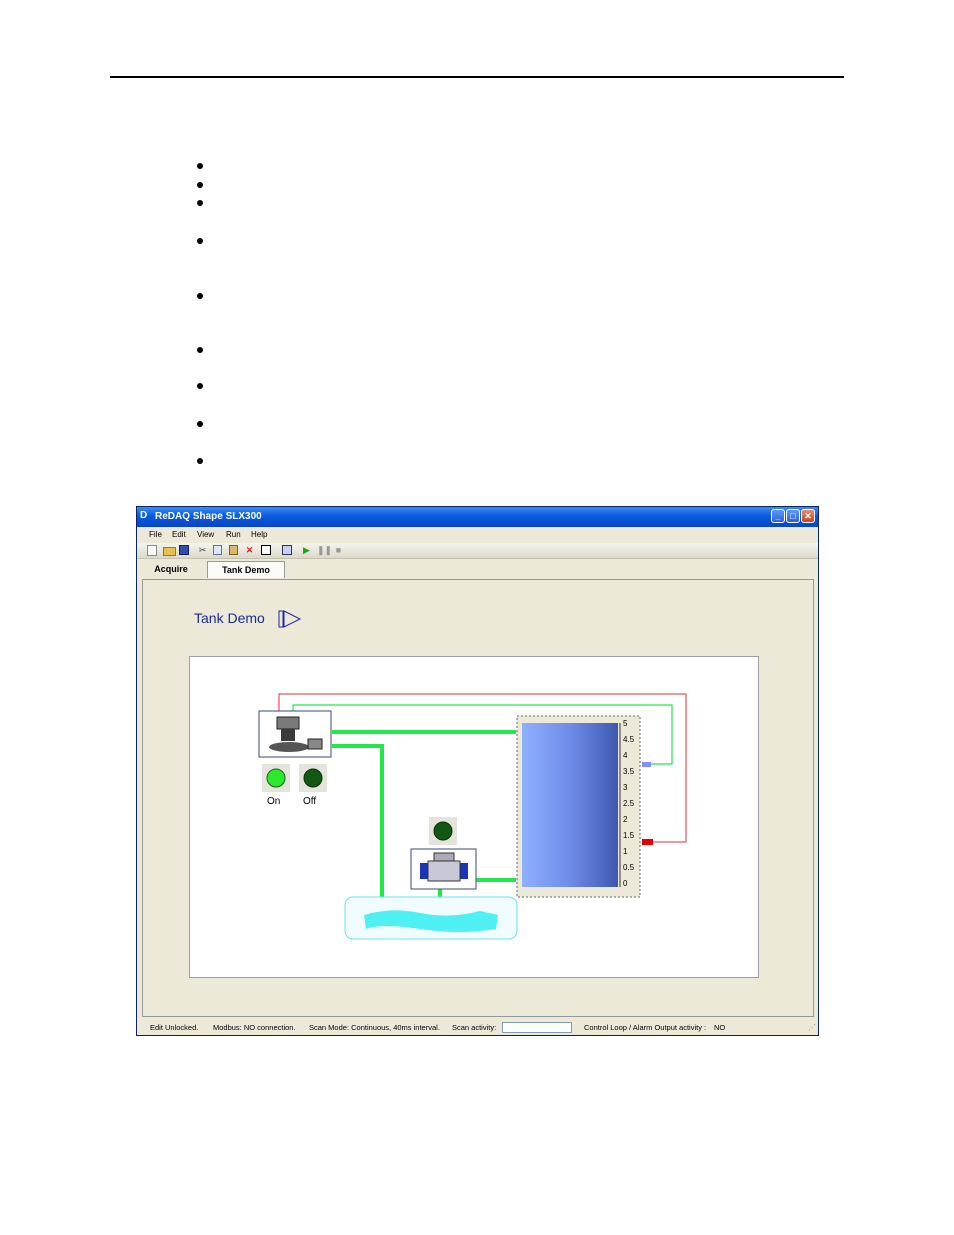  What do you see at coordinates (254, 1027) in the screenshot?
I see `status-modbus: Modbus: NO connection.` at bounding box center [254, 1027].